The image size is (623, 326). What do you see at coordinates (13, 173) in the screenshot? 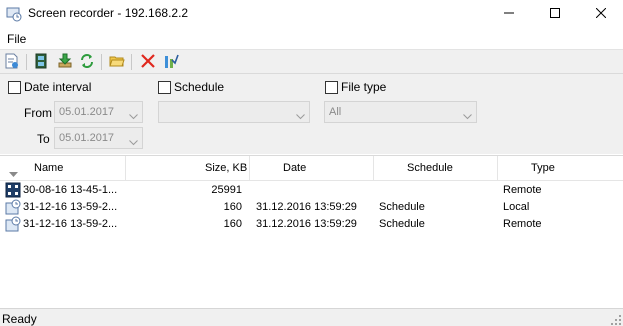
I see `sort-arrow-icon` at bounding box center [13, 173].